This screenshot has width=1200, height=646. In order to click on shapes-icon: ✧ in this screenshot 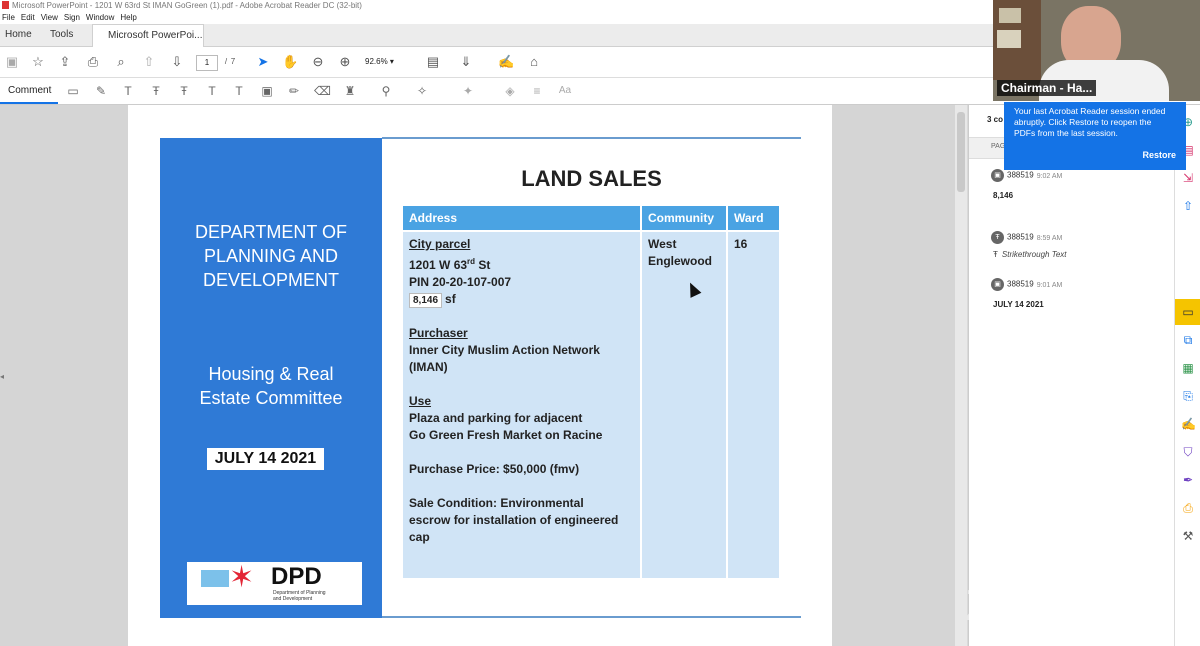, I will do `click(422, 91)`.